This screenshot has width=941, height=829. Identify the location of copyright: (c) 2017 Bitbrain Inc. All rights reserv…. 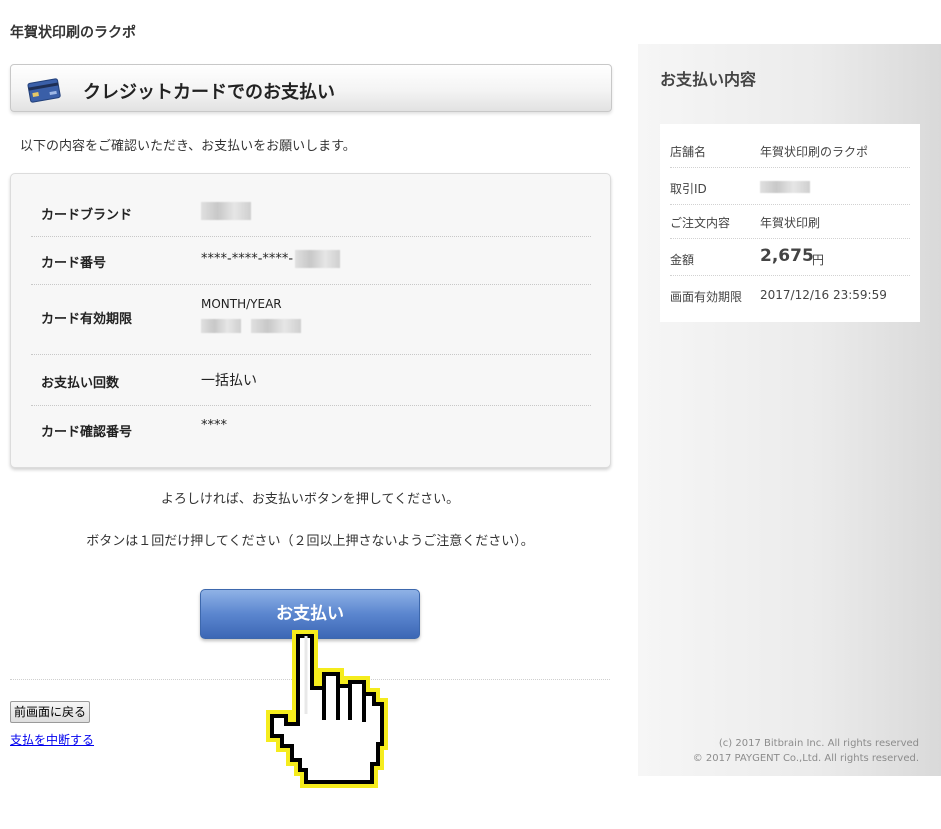
(806, 751).